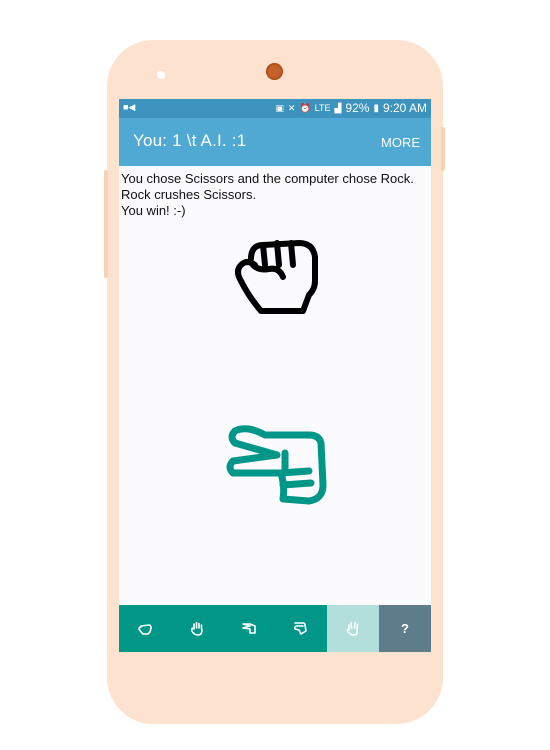 The width and height of the screenshot is (550, 750). I want to click on paper-icon, so click(196, 628).